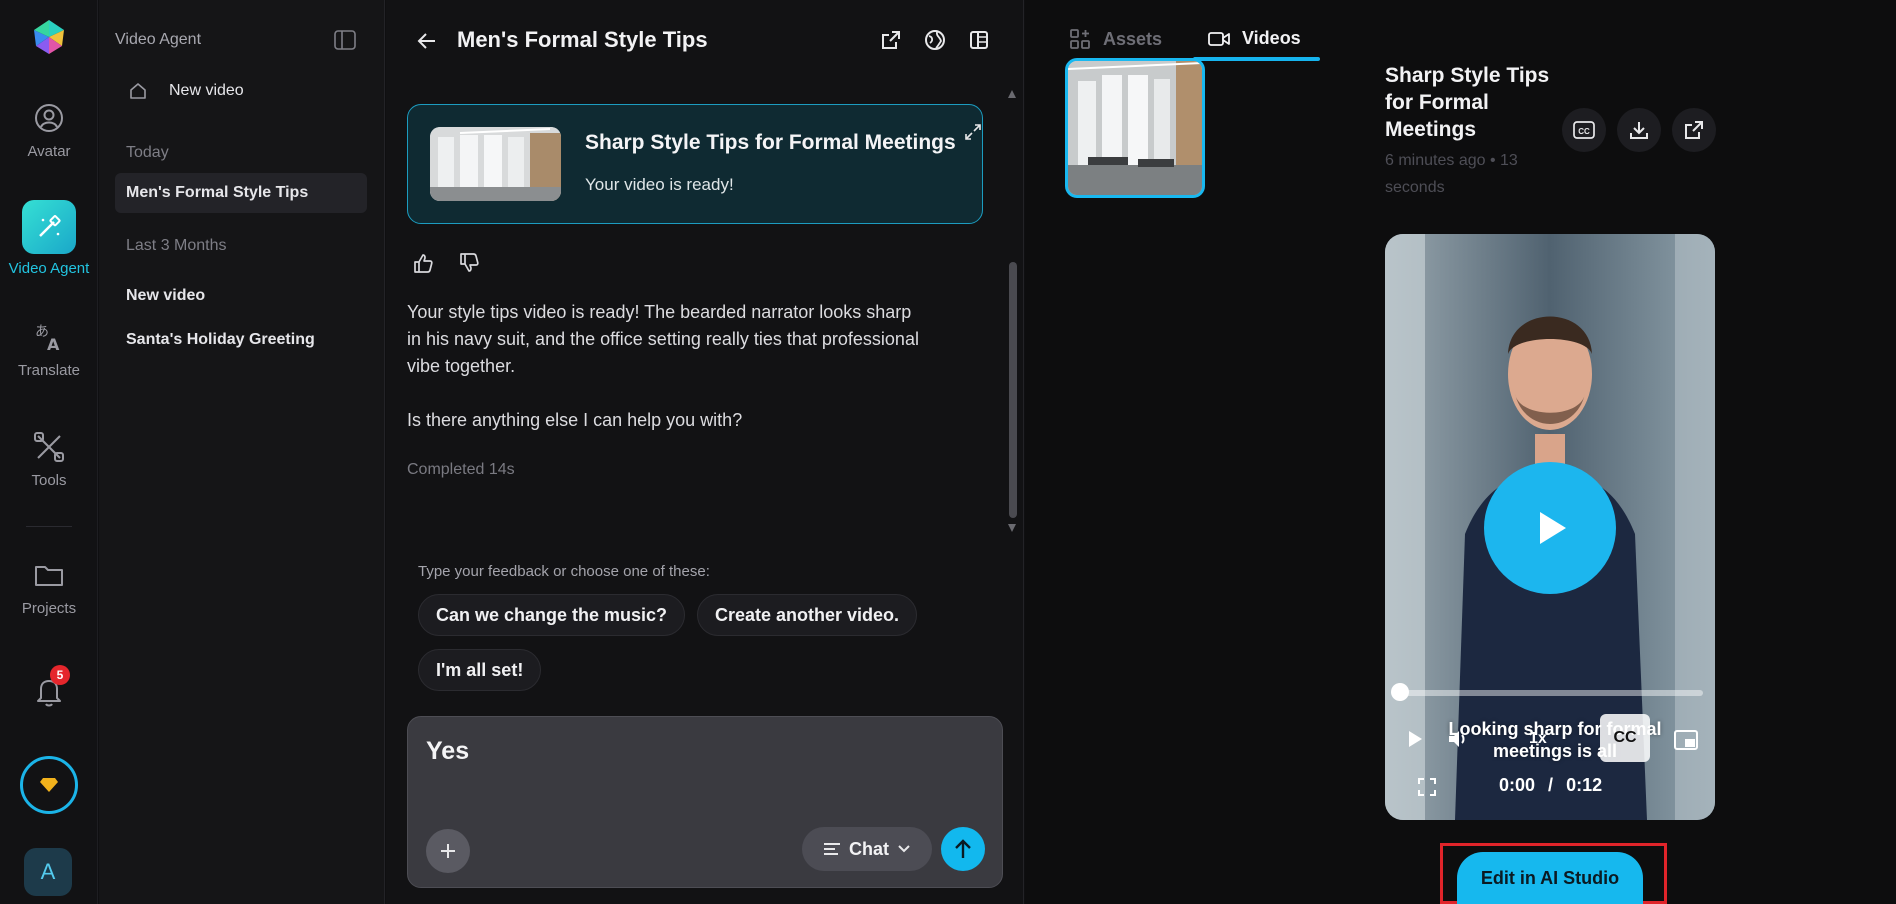 The image size is (1896, 904). I want to click on chevron-down-icon, so click(904, 849).